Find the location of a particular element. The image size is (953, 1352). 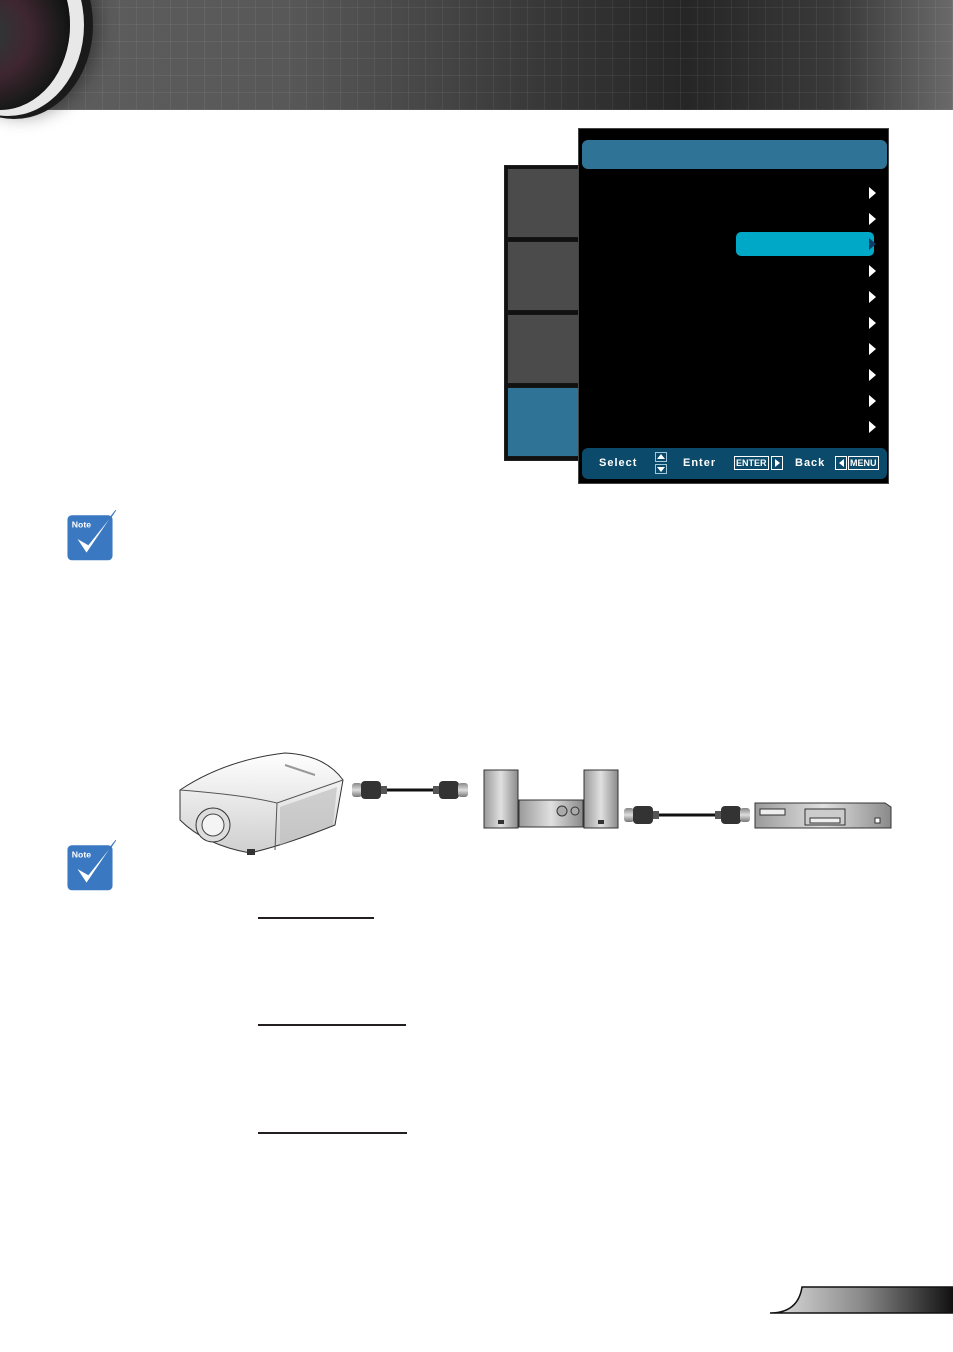

select-hint: Select is located at coordinates (618, 463).